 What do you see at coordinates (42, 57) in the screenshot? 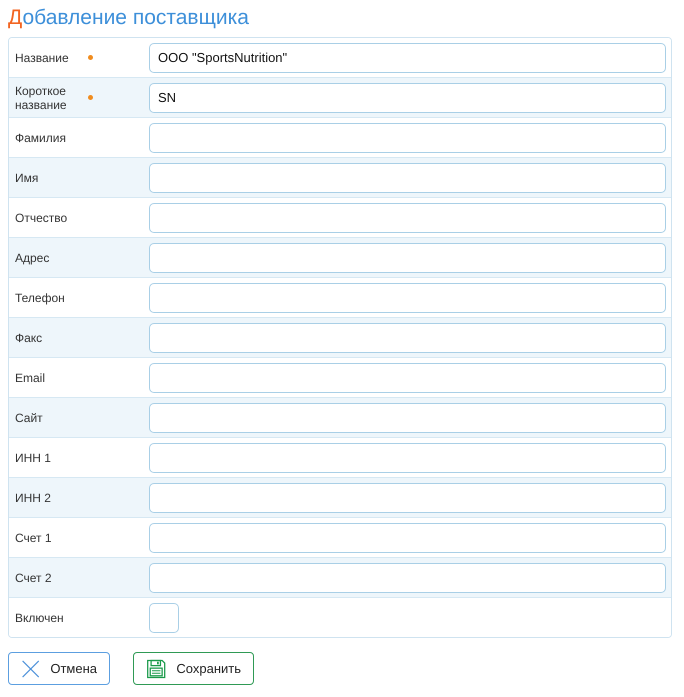
I see `field-label: Название` at bounding box center [42, 57].